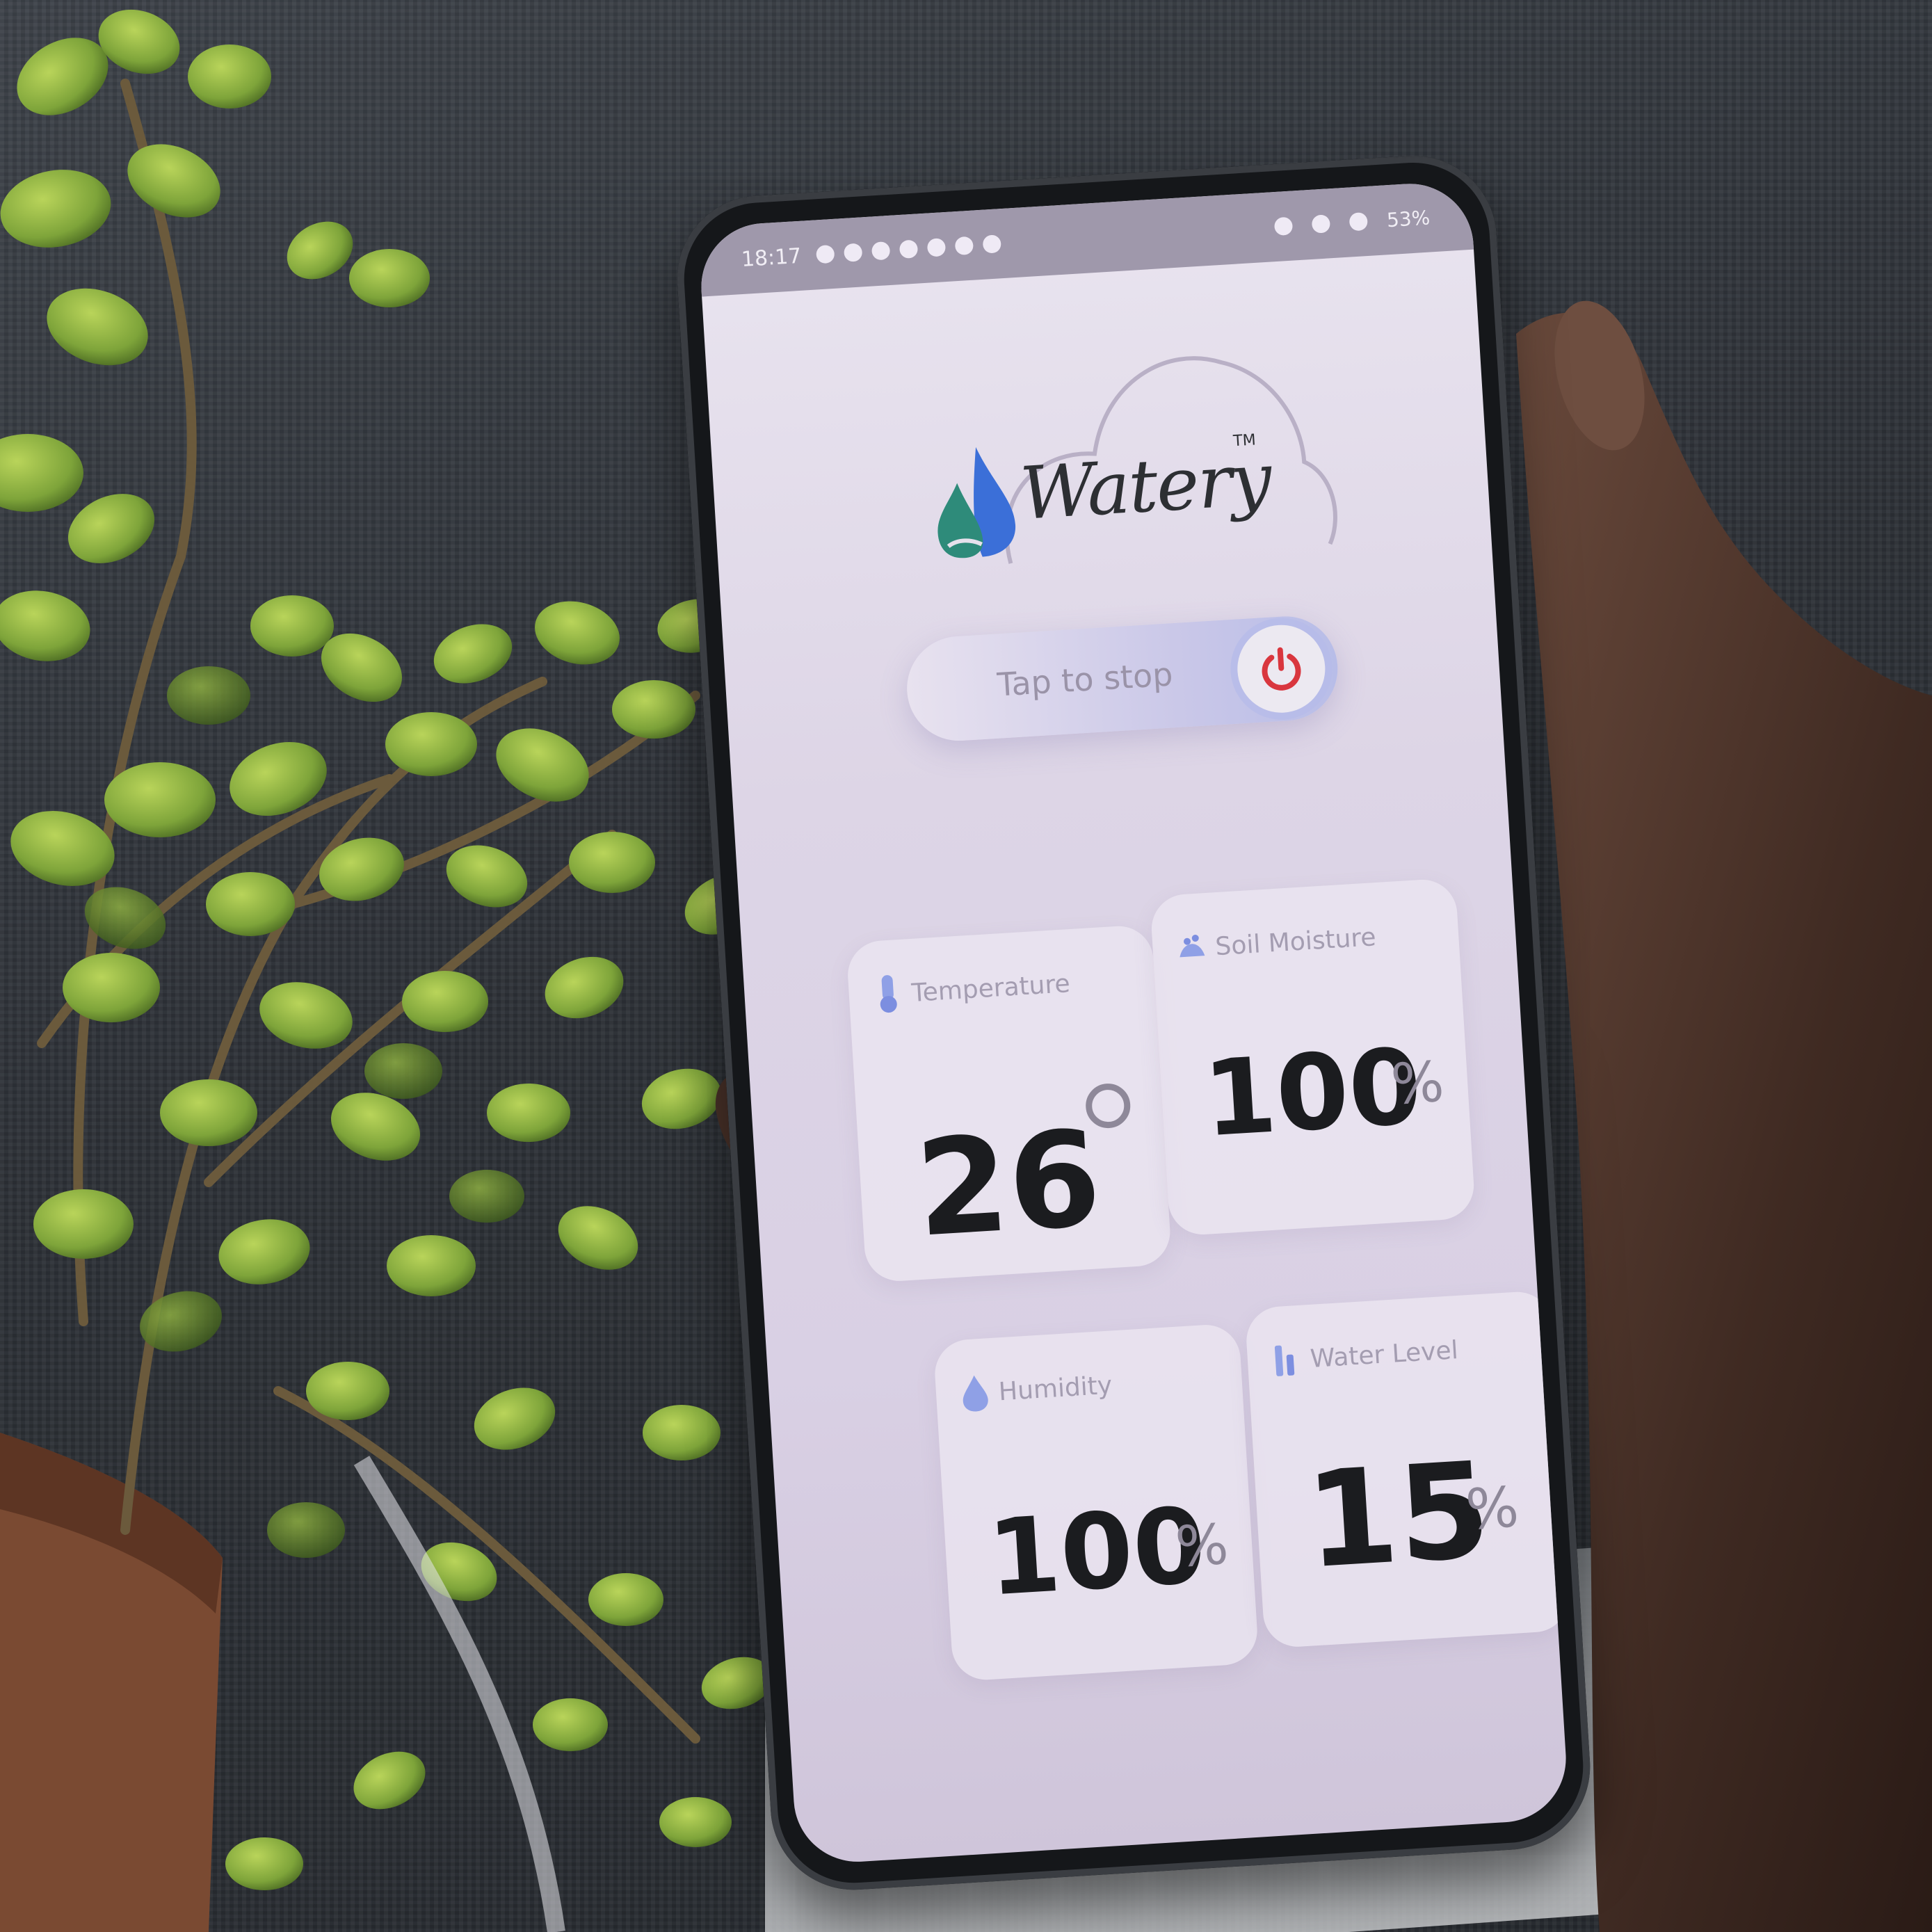 Image resolution: width=1932 pixels, height=1932 pixels. Describe the element at coordinates (772, 257) in the screenshot. I see `status-time: 18:17` at that location.